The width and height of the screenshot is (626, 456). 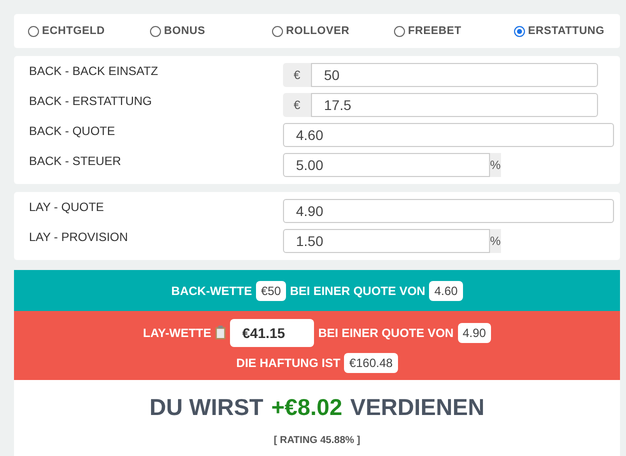 What do you see at coordinates (454, 105) in the screenshot?
I see `input-field: 17.5` at bounding box center [454, 105].